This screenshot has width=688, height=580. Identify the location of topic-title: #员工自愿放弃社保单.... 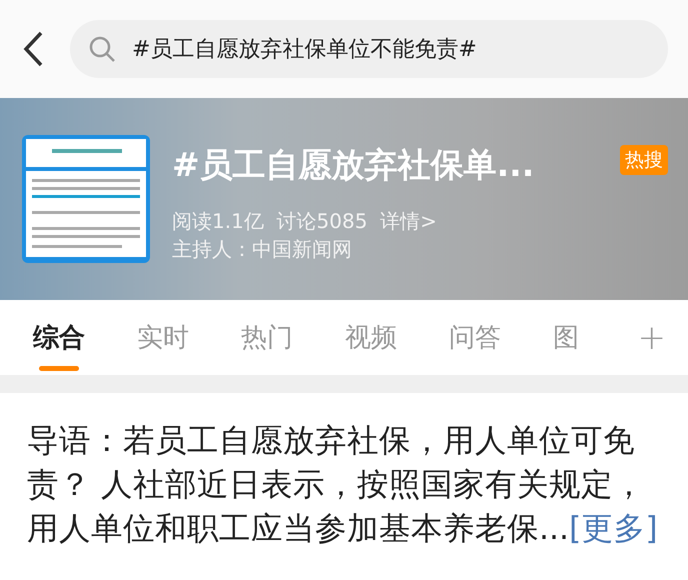
(353, 165).